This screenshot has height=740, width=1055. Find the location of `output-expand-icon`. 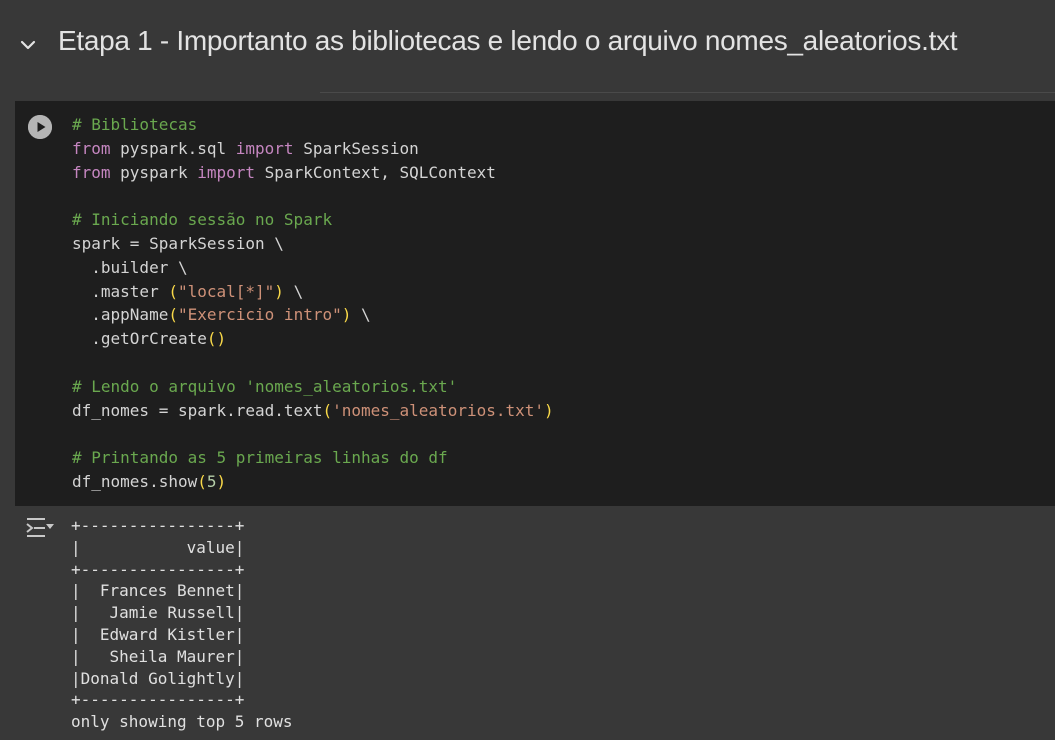

output-expand-icon is located at coordinates (40, 527).